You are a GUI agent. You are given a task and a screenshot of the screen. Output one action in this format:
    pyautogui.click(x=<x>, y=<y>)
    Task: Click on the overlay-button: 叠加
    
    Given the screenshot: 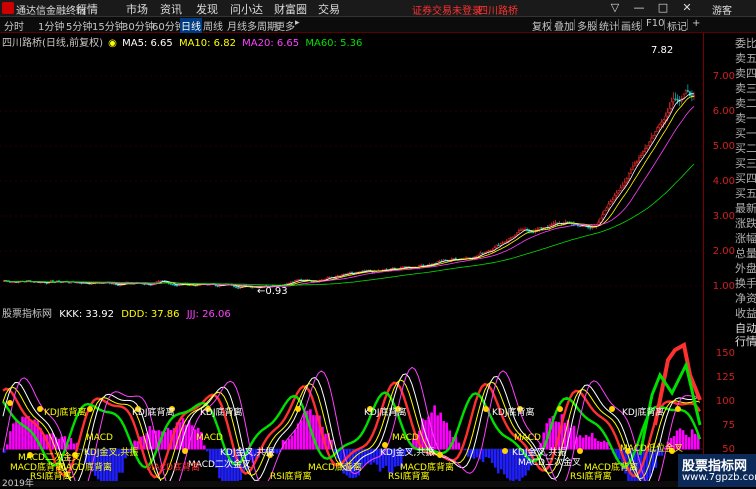 What is the action you would take?
    pyautogui.click(x=564, y=25)
    